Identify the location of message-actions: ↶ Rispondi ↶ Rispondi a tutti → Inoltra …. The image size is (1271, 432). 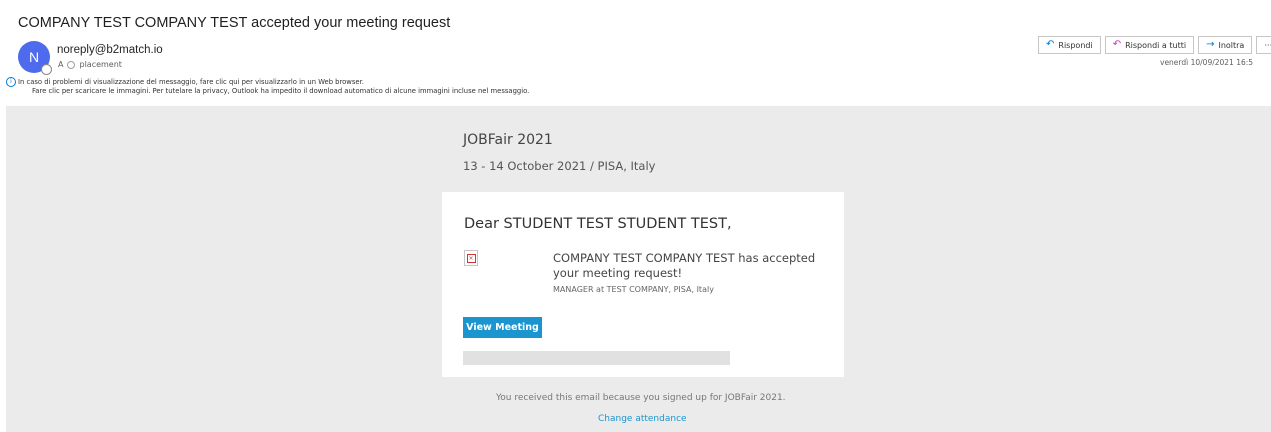
(1154, 45).